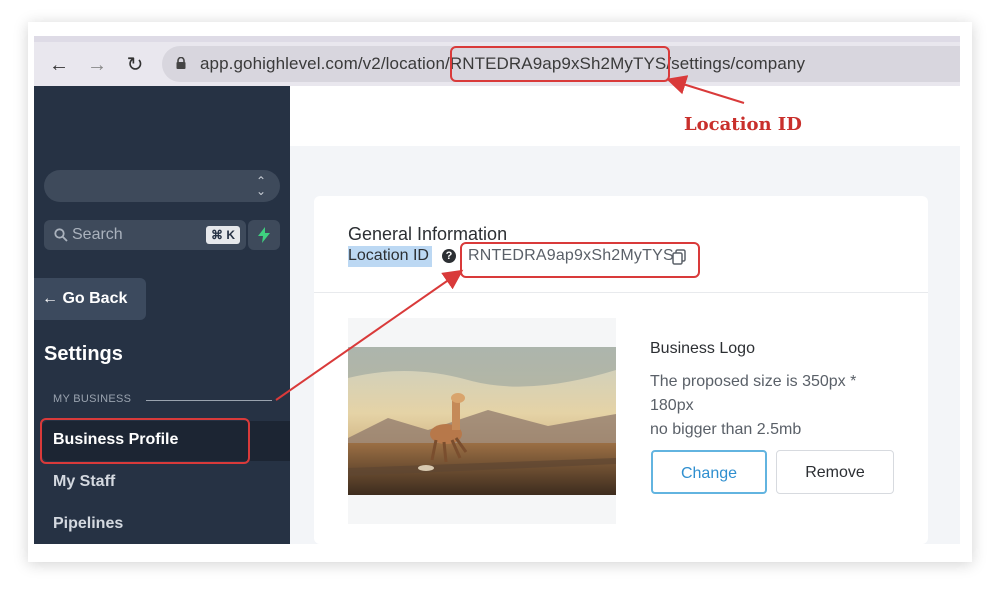  I want to click on go-back-button: ← Go Back, so click(90, 299).